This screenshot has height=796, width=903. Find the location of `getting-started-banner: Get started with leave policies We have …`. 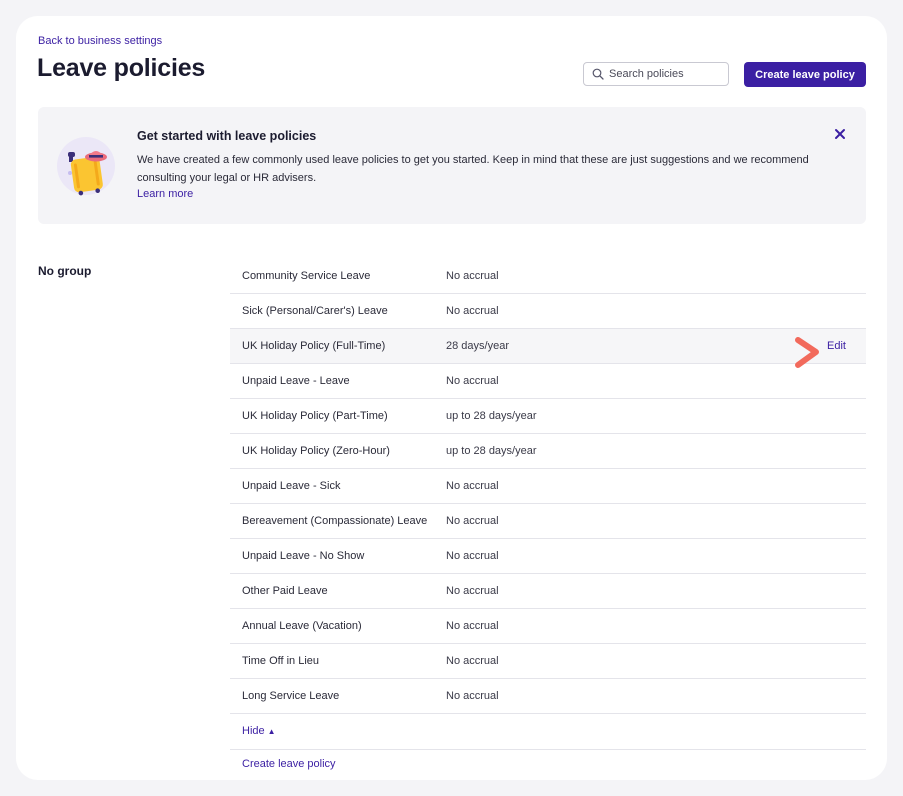

getting-started-banner: Get started with leave policies We have … is located at coordinates (452, 165).